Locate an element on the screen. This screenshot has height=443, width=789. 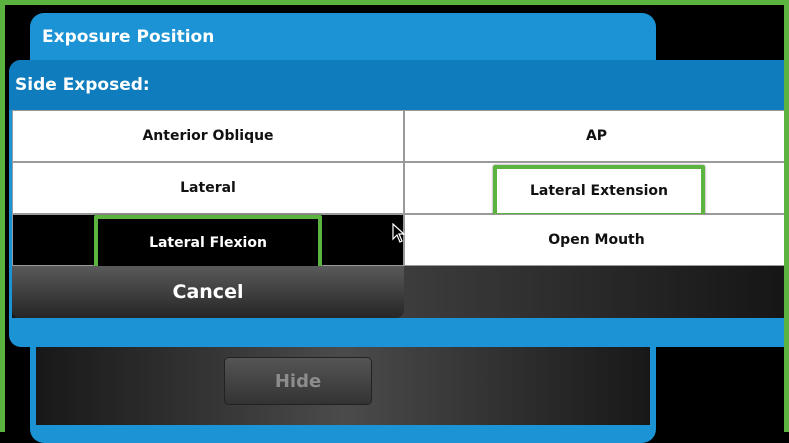
option-anterior-oblique: Anterior Oblique is located at coordinates (208, 136).